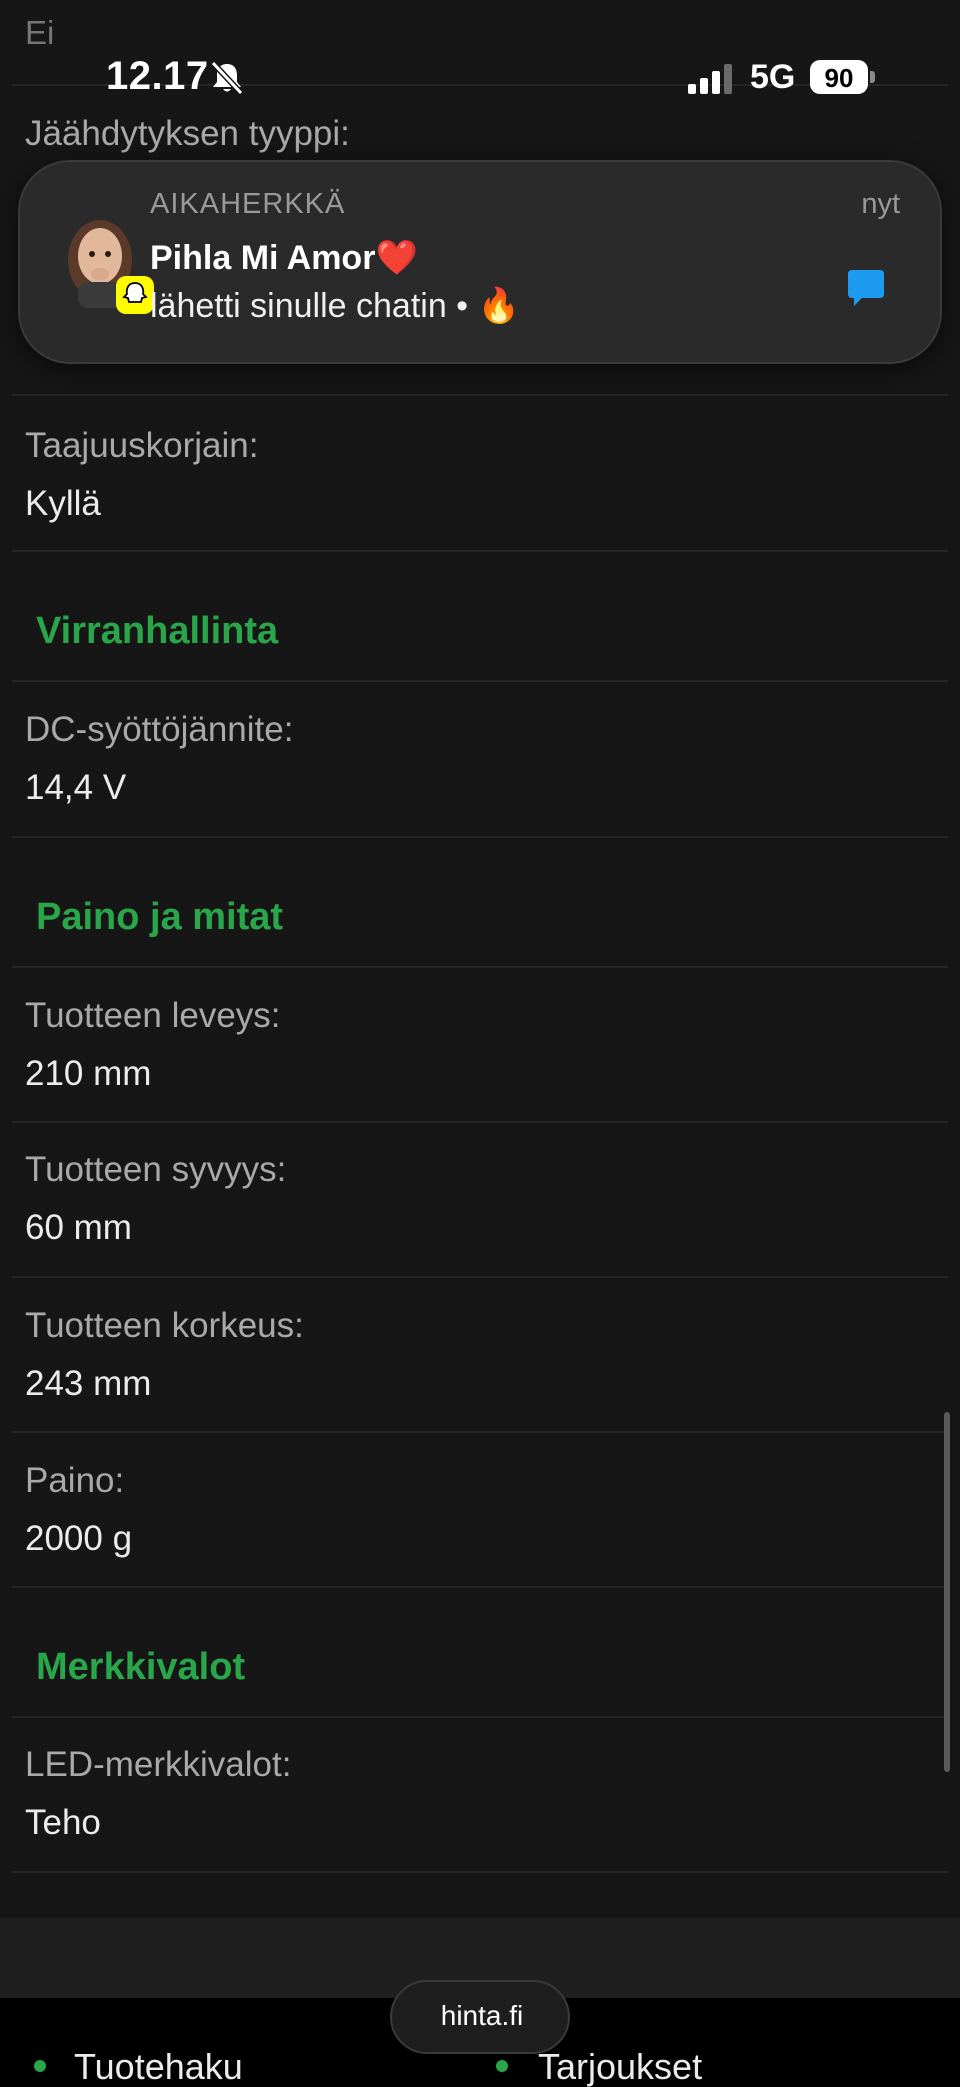  I want to click on spec-row-width, so click(480, 1045).